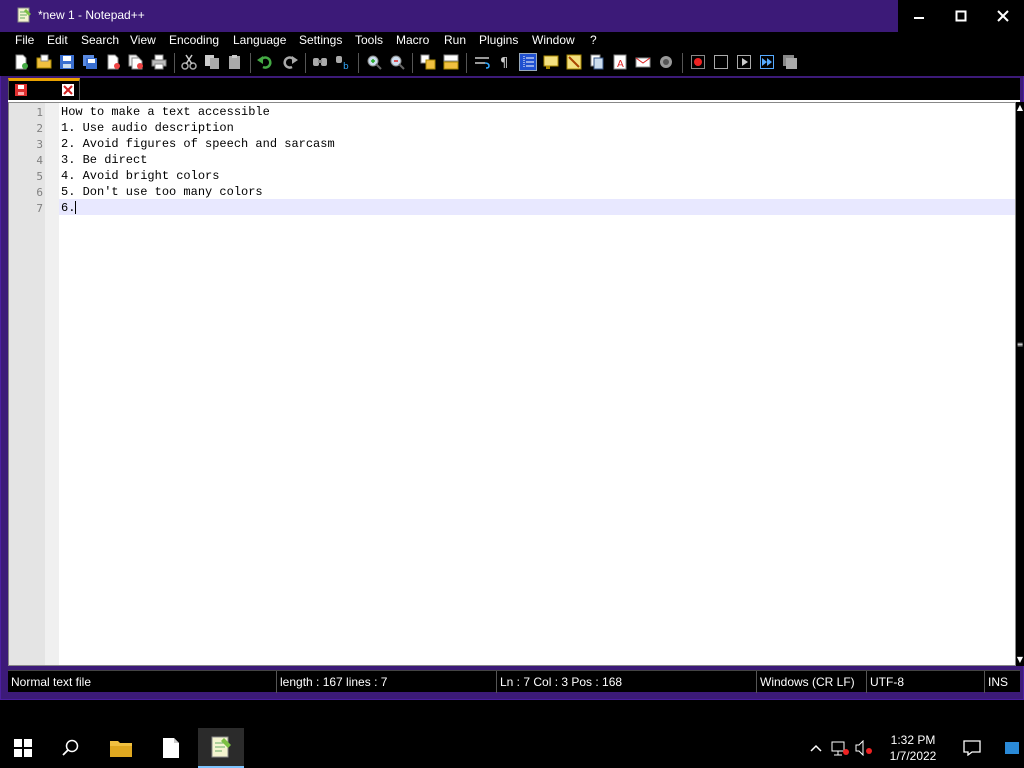  I want to click on user-language-icon, so click(551, 62).